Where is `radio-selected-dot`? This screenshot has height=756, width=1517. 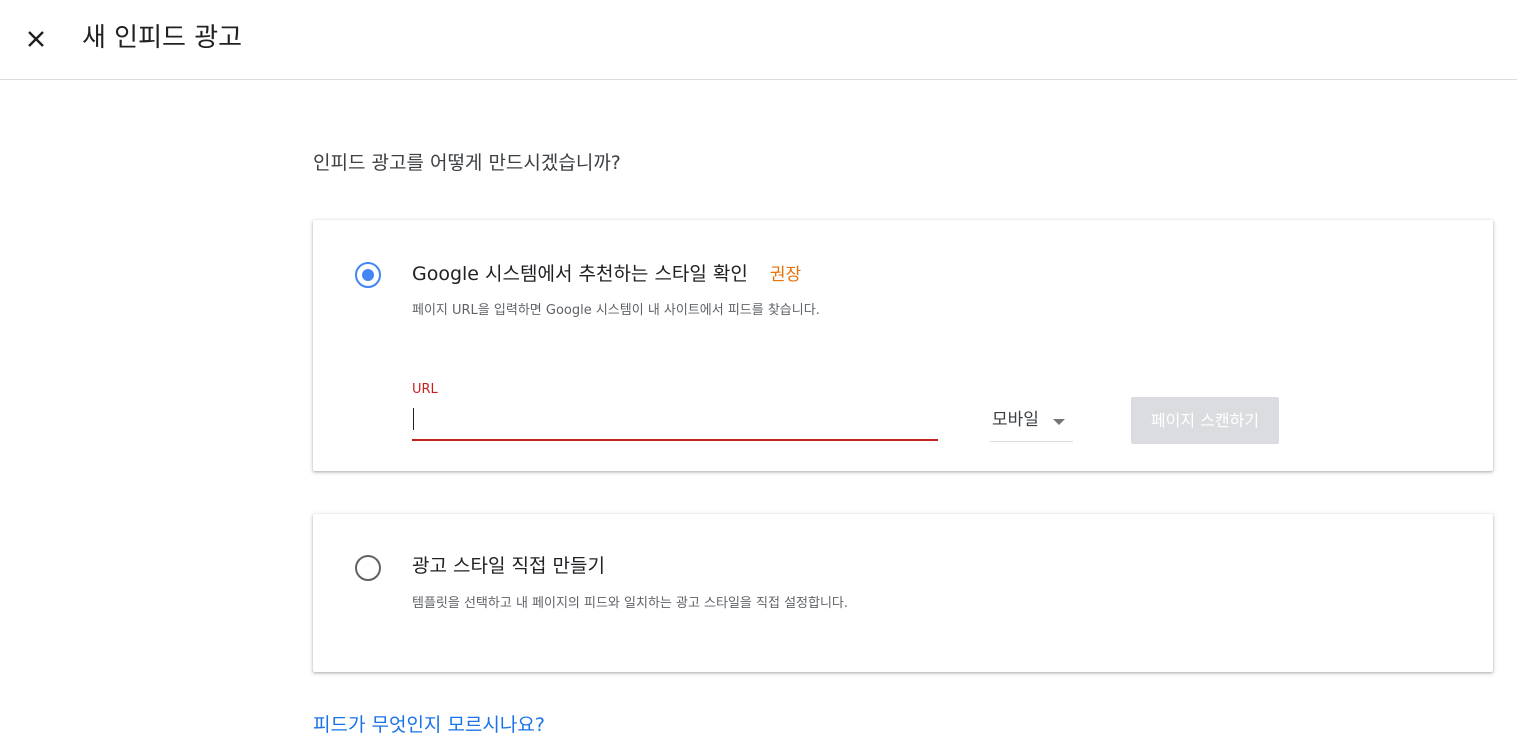
radio-selected-dot is located at coordinates (368, 275).